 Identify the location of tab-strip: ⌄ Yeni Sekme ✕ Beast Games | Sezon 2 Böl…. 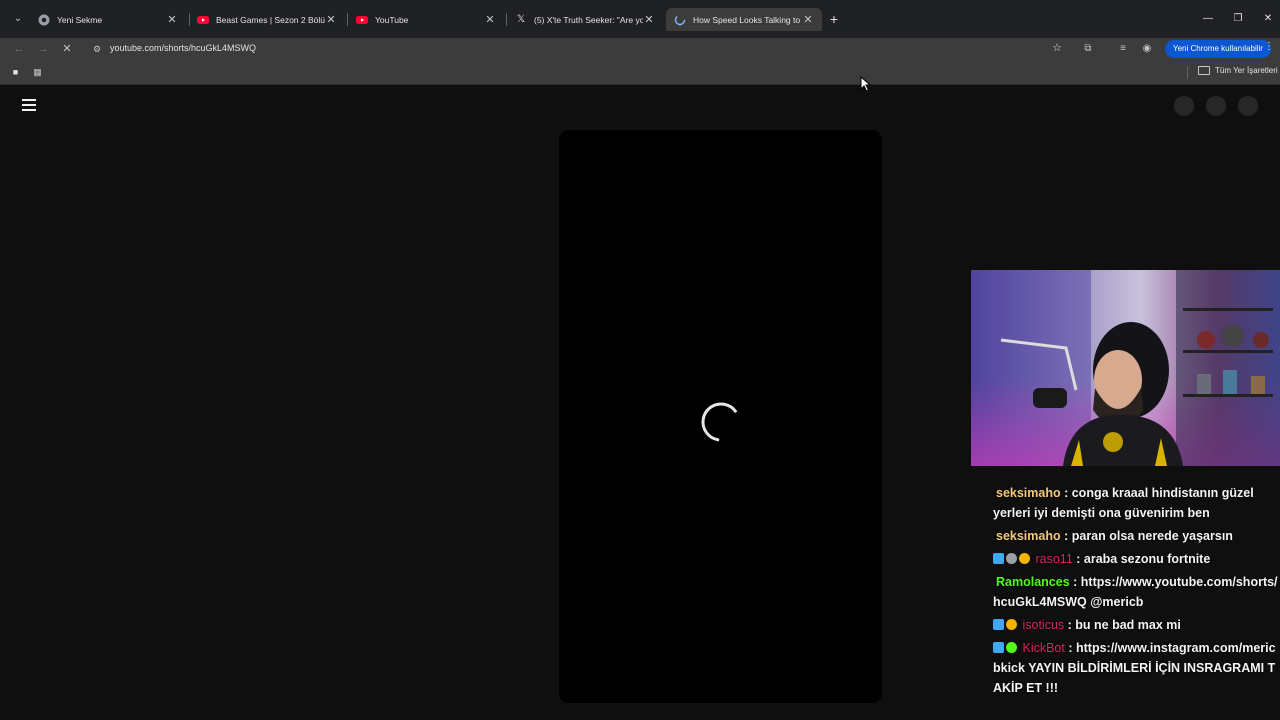
(640, 19).